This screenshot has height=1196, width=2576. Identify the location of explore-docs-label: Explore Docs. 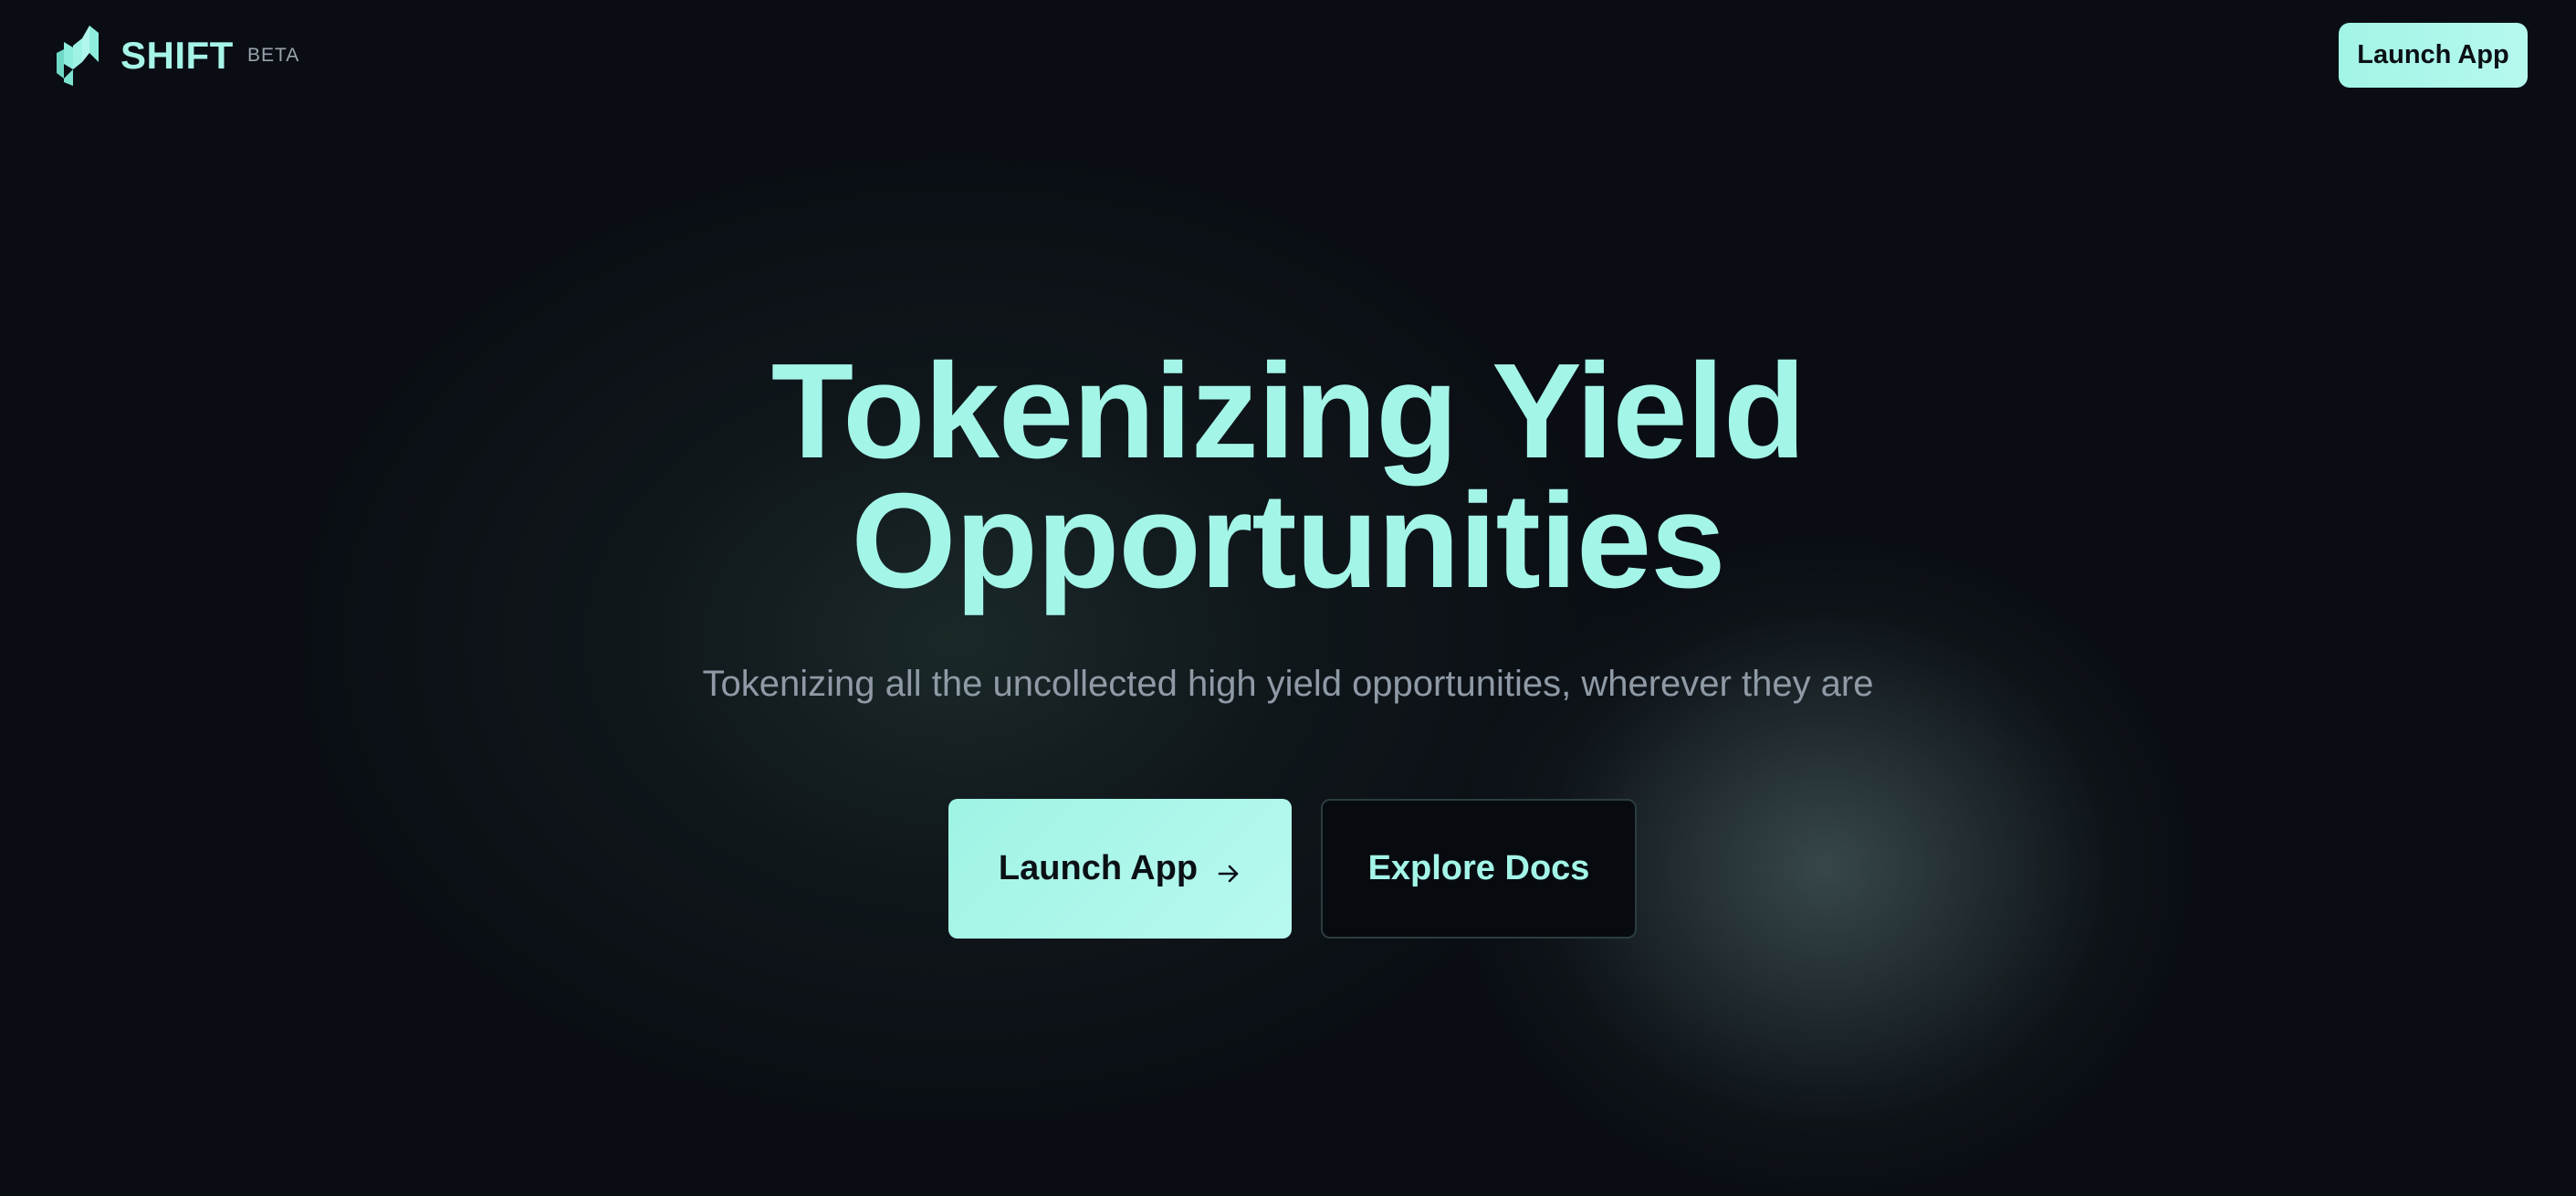
(1479, 868).